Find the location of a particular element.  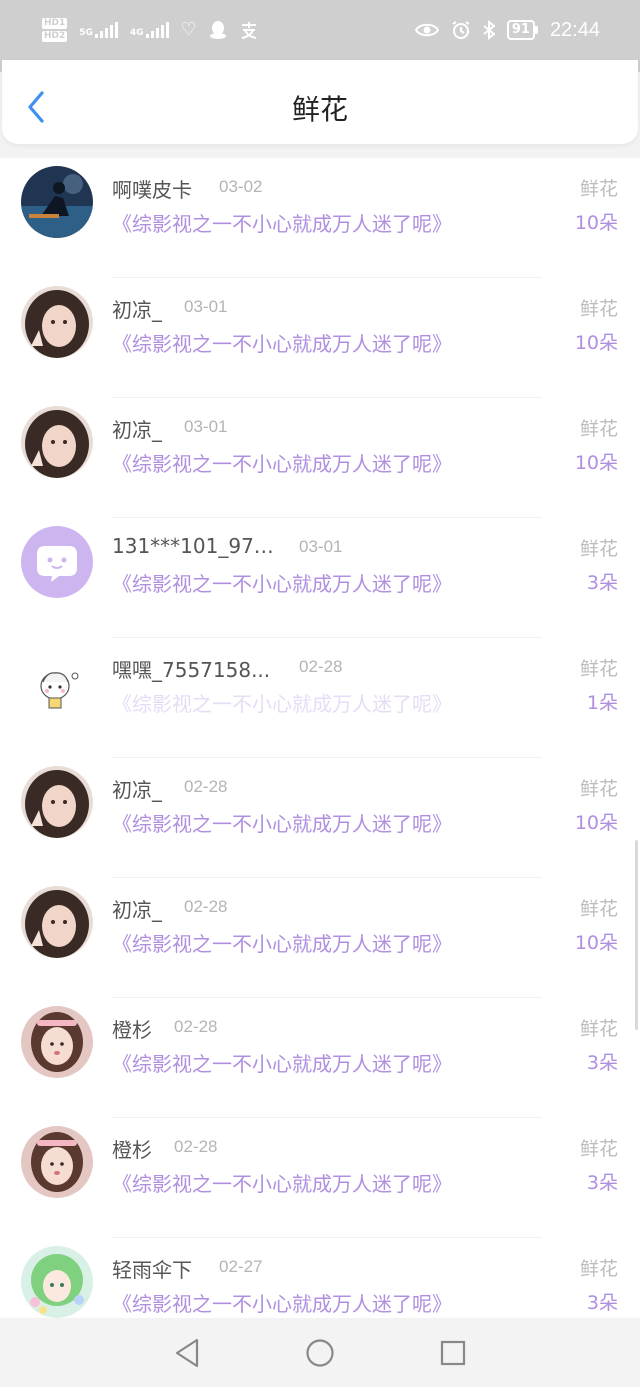

clock: 22:44 is located at coordinates (574, 29).